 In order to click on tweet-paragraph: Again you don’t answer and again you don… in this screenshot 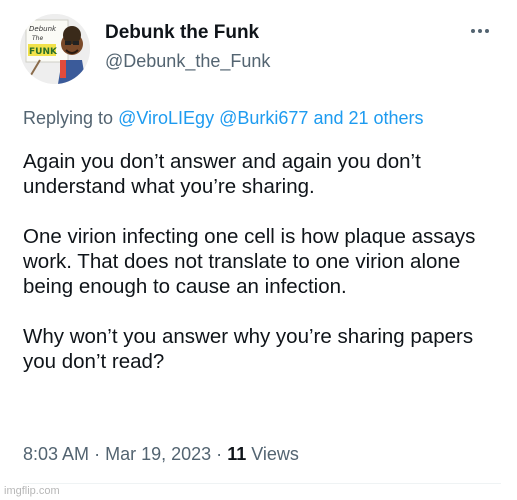, I will do `click(222, 174)`.